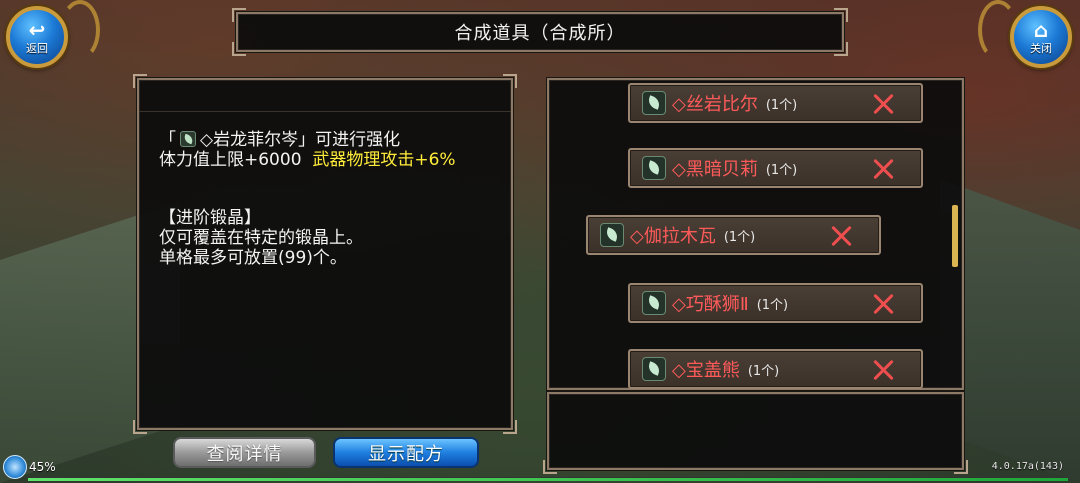  What do you see at coordinates (37, 48) in the screenshot?
I see `back-button-label: 返回` at bounding box center [37, 48].